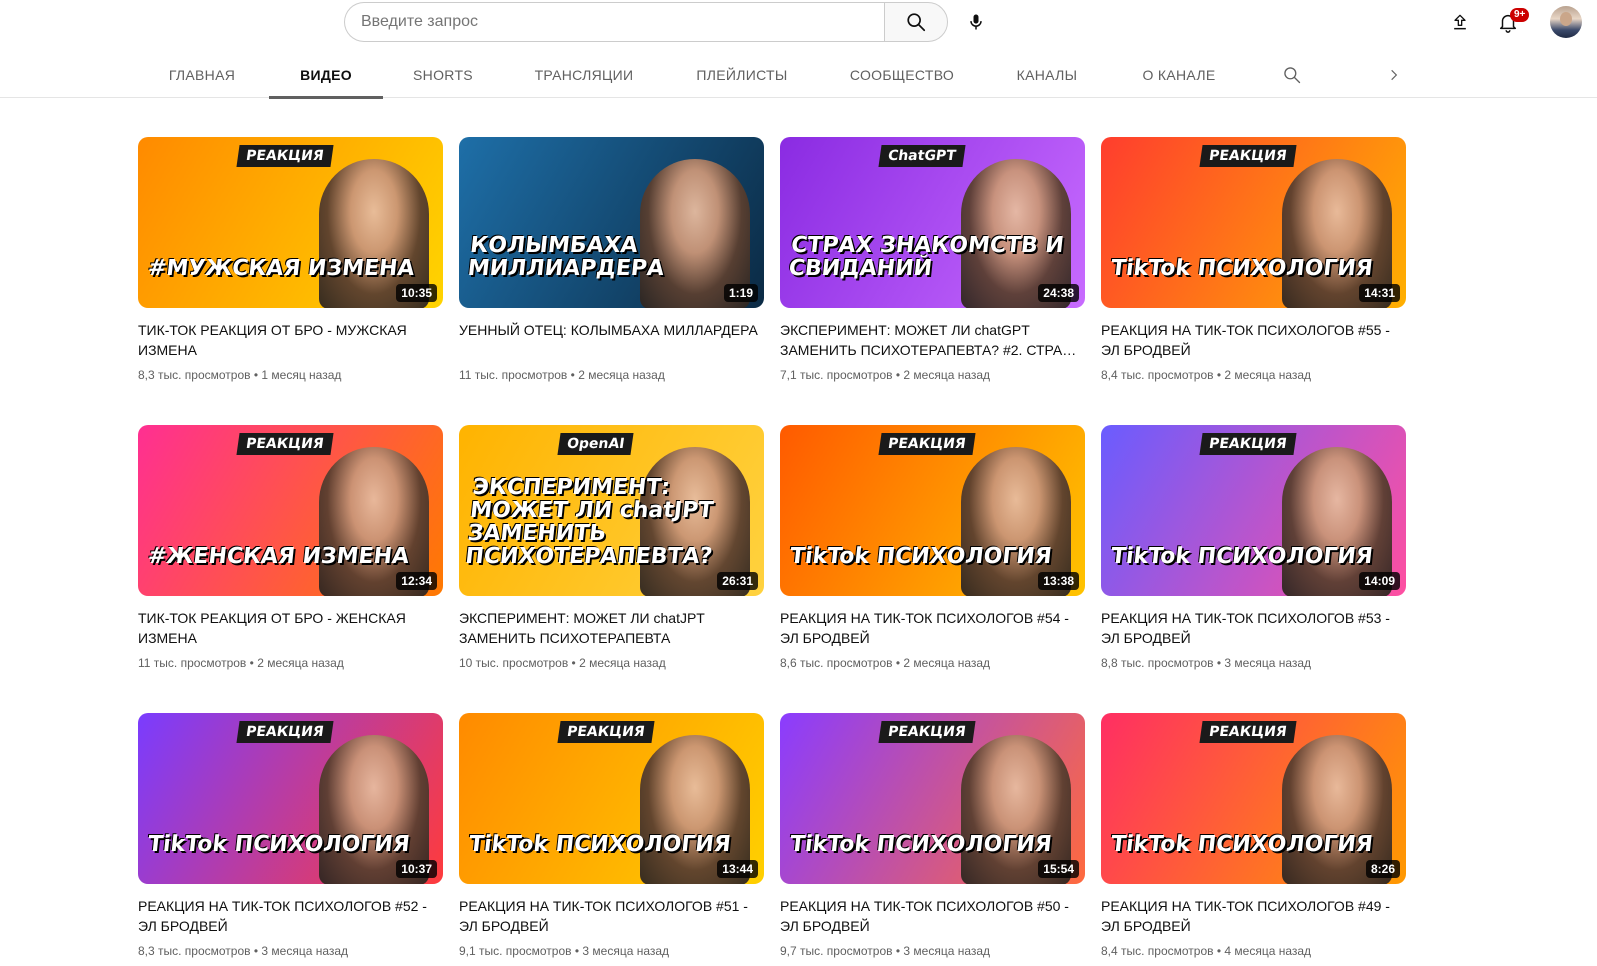  Describe the element at coordinates (416, 869) in the screenshot. I see `video-duration: 10:37` at that location.